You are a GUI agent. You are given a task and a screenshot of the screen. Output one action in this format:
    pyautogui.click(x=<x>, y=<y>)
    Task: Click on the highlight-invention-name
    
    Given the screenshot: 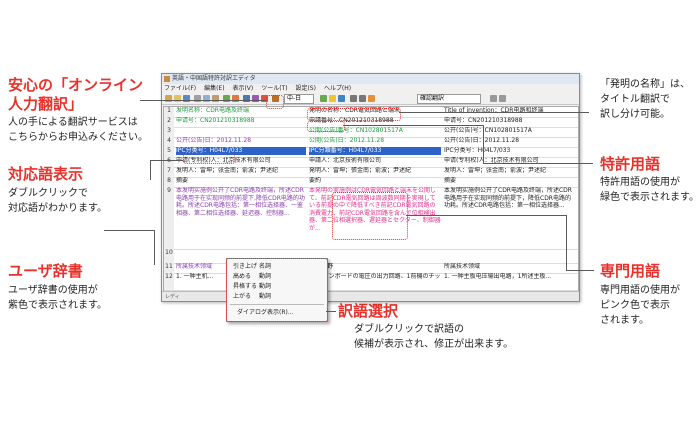 What is the action you would take?
    pyautogui.click(x=354, y=114)
    